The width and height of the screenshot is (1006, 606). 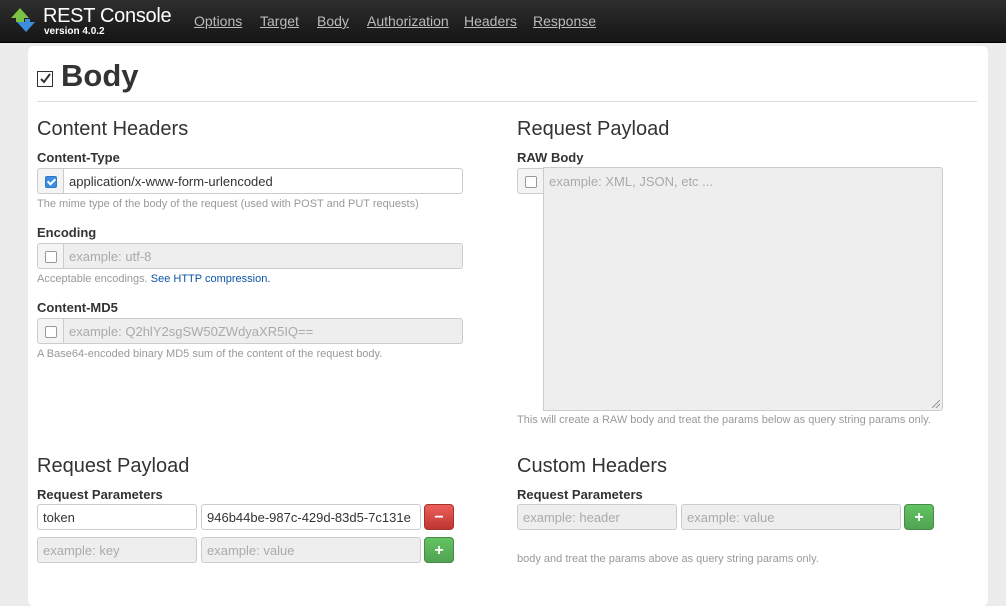 I want to click on content-md5-checkbox, so click(x=51, y=332).